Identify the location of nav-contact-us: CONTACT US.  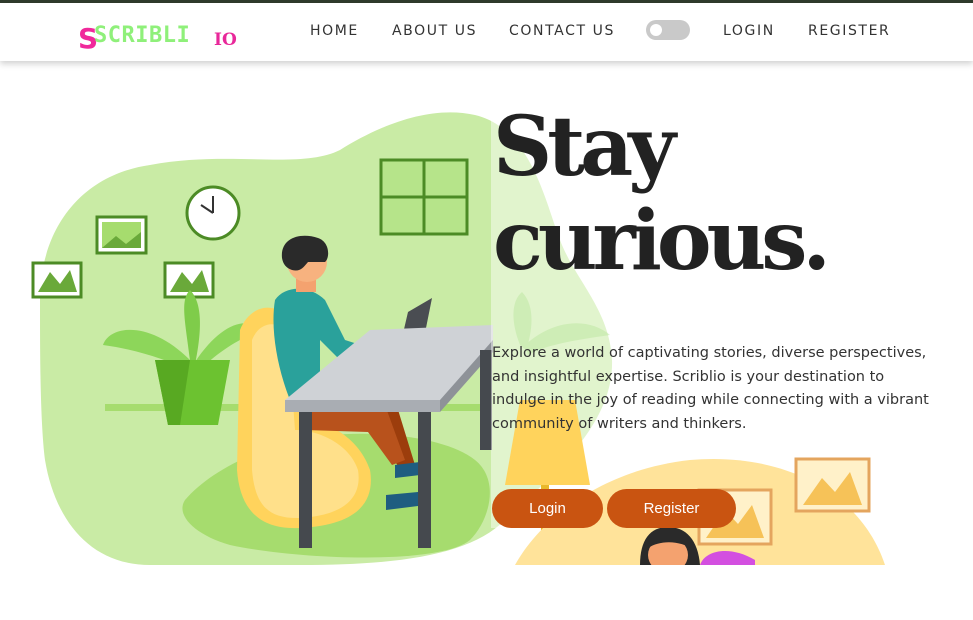
(562, 31).